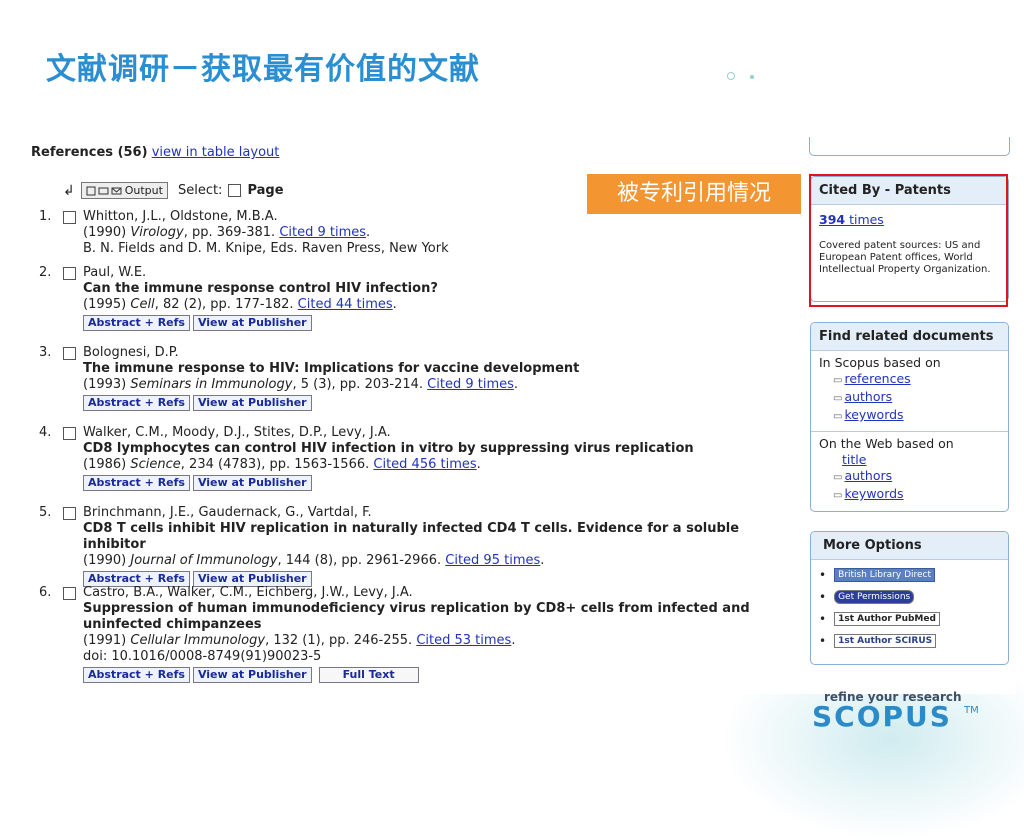 The width and height of the screenshot is (1024, 840). What do you see at coordinates (908, 240) in the screenshot?
I see `highlight-box` at bounding box center [908, 240].